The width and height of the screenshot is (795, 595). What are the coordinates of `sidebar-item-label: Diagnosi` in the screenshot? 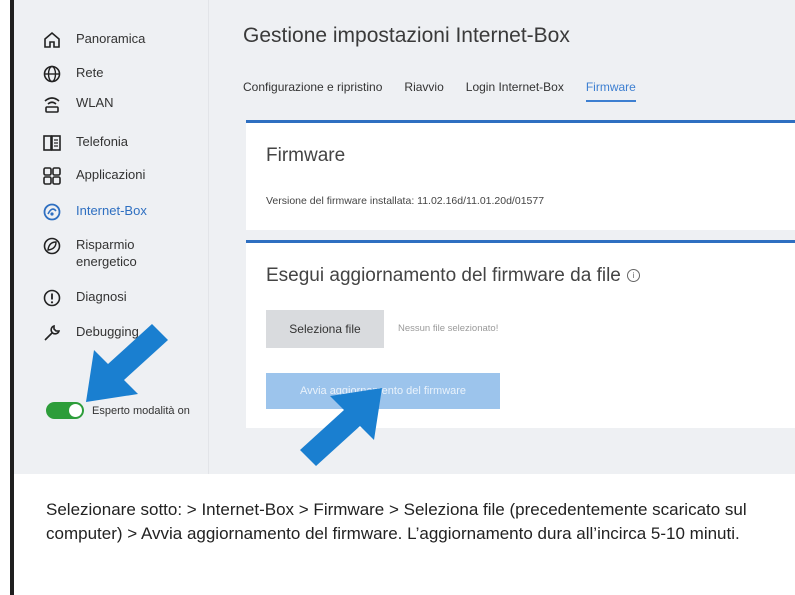 It's located at (101, 296).